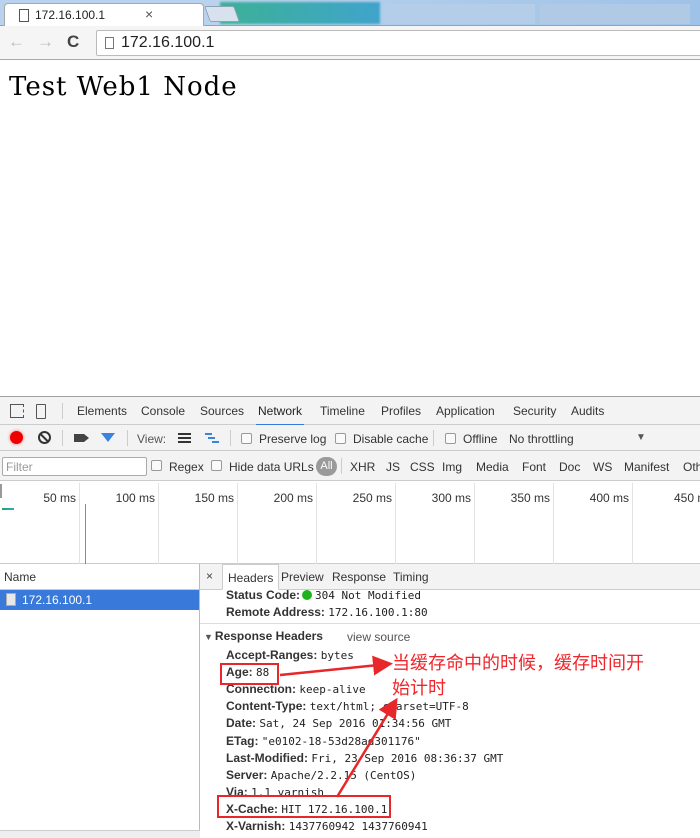 The width and height of the screenshot is (700, 838). I want to click on type-filter-doc: Doc, so click(569, 467).